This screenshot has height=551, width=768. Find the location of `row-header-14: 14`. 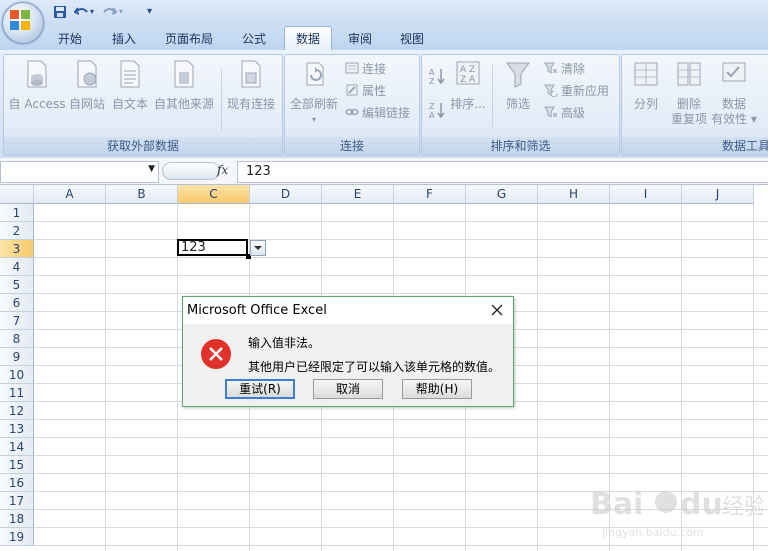

row-header-14: 14 is located at coordinates (17, 447).